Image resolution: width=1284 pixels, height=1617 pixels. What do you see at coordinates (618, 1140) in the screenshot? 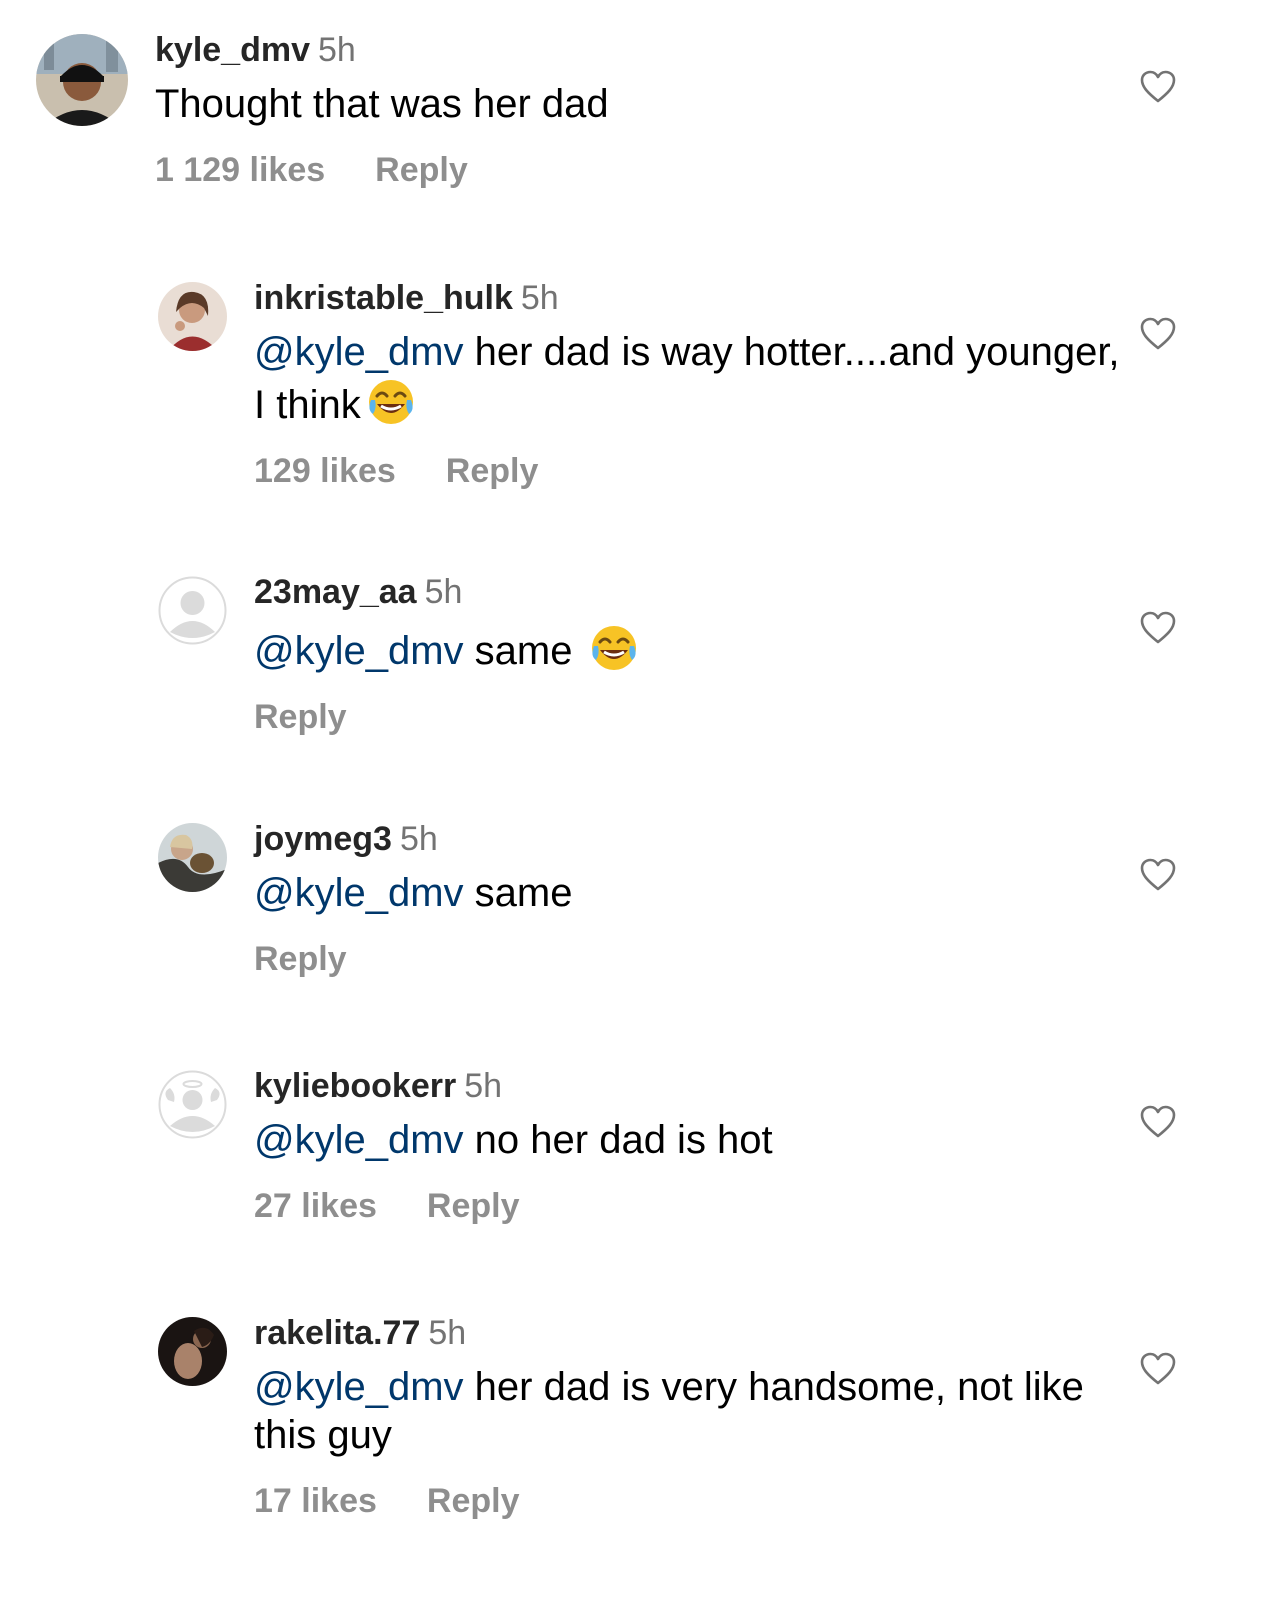
I see `comment-body: no her dad is hot` at bounding box center [618, 1140].